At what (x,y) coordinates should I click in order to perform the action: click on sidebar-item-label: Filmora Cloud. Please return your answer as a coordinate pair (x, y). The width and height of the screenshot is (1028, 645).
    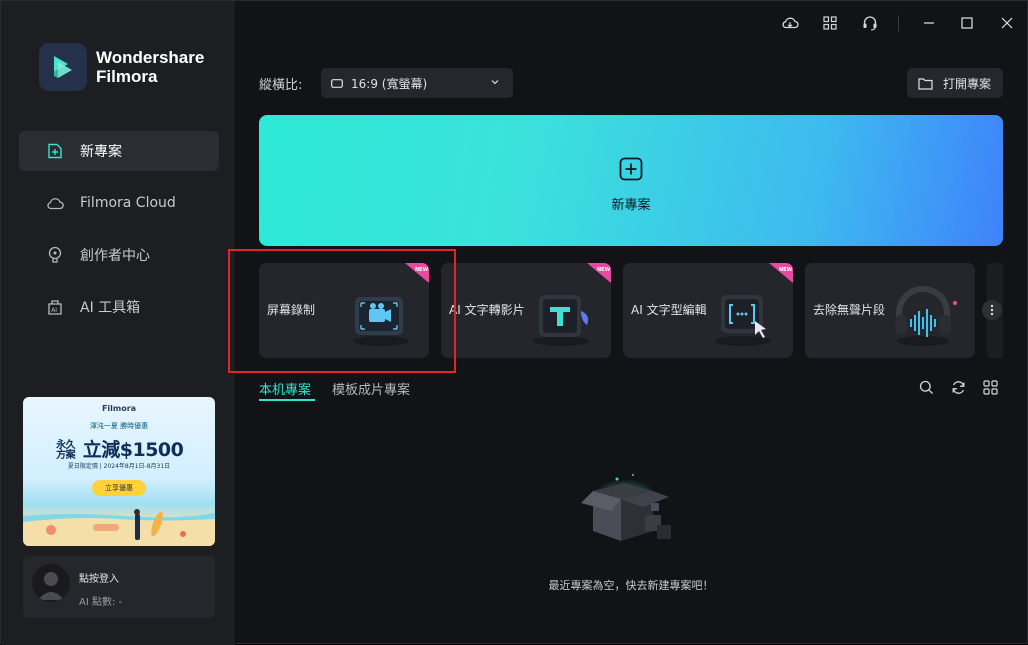
    Looking at the image, I should click on (128, 203).